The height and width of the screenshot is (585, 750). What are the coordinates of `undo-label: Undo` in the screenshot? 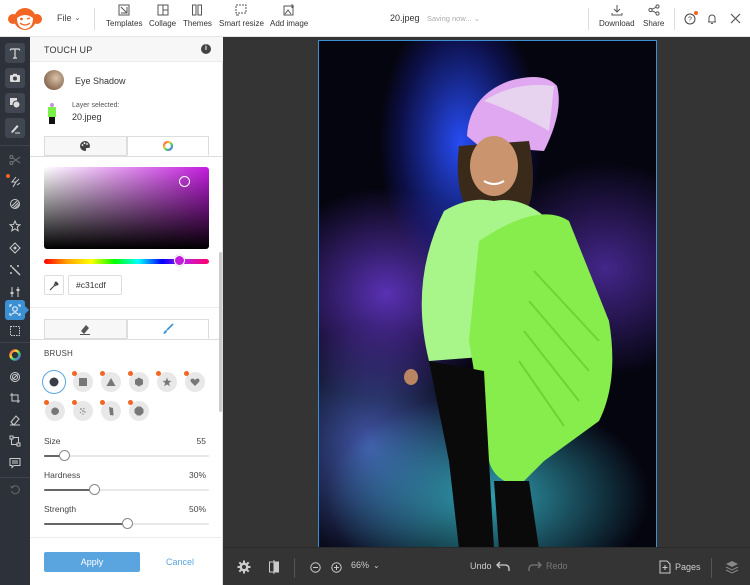 It's located at (481, 566).